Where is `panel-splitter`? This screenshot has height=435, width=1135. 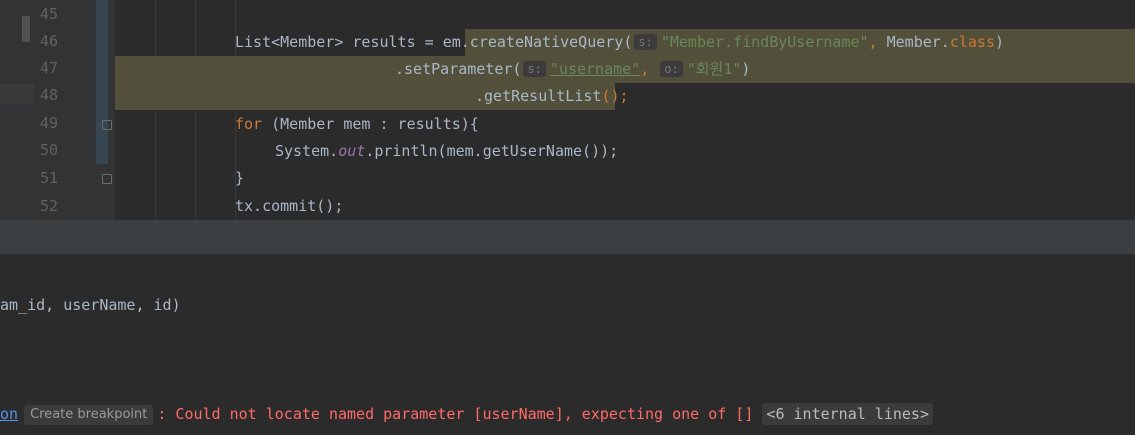
panel-splitter is located at coordinates (567, 237).